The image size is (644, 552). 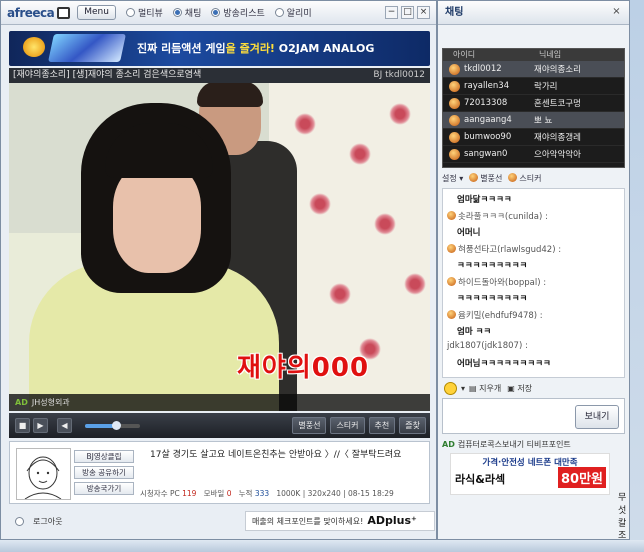 I want to click on close-button: ×, so click(x=423, y=12).